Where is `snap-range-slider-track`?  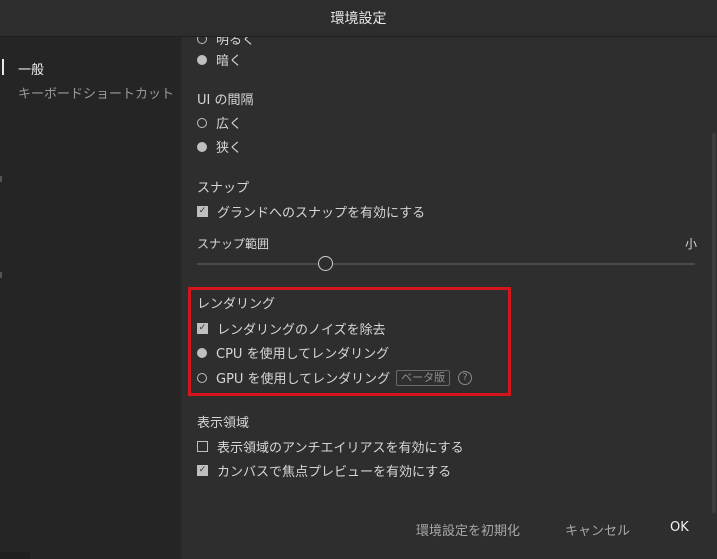
snap-range-slider-track is located at coordinates (446, 264).